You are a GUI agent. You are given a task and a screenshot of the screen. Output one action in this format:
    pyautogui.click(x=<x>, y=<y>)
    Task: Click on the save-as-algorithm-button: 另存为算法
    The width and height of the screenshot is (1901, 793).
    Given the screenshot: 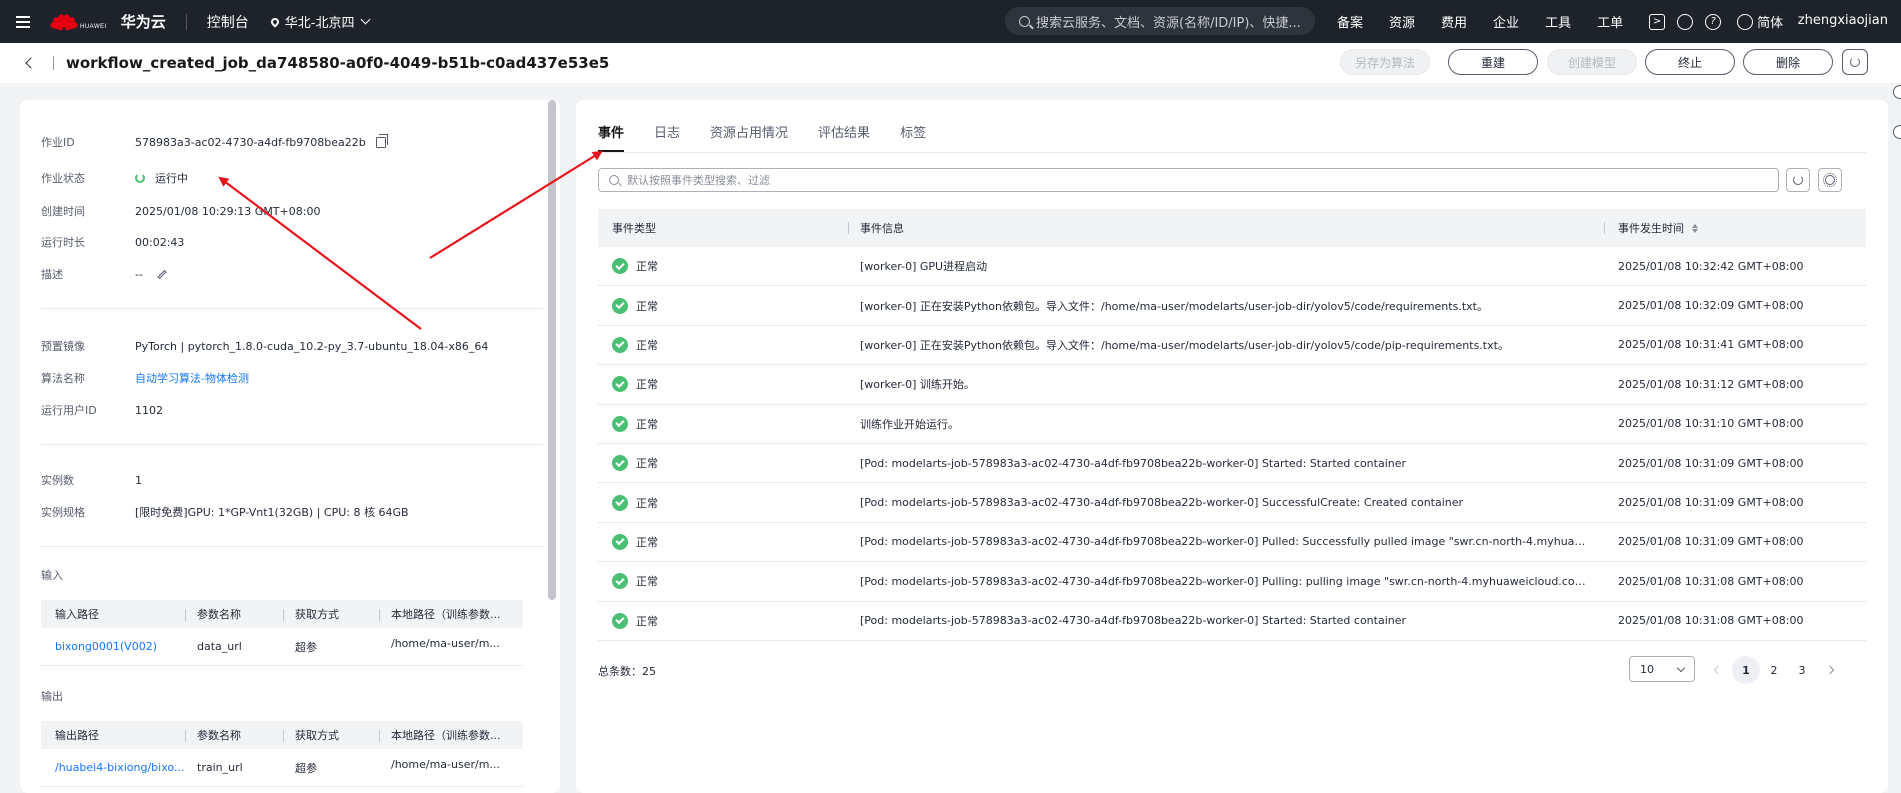 What is the action you would take?
    pyautogui.click(x=1385, y=62)
    